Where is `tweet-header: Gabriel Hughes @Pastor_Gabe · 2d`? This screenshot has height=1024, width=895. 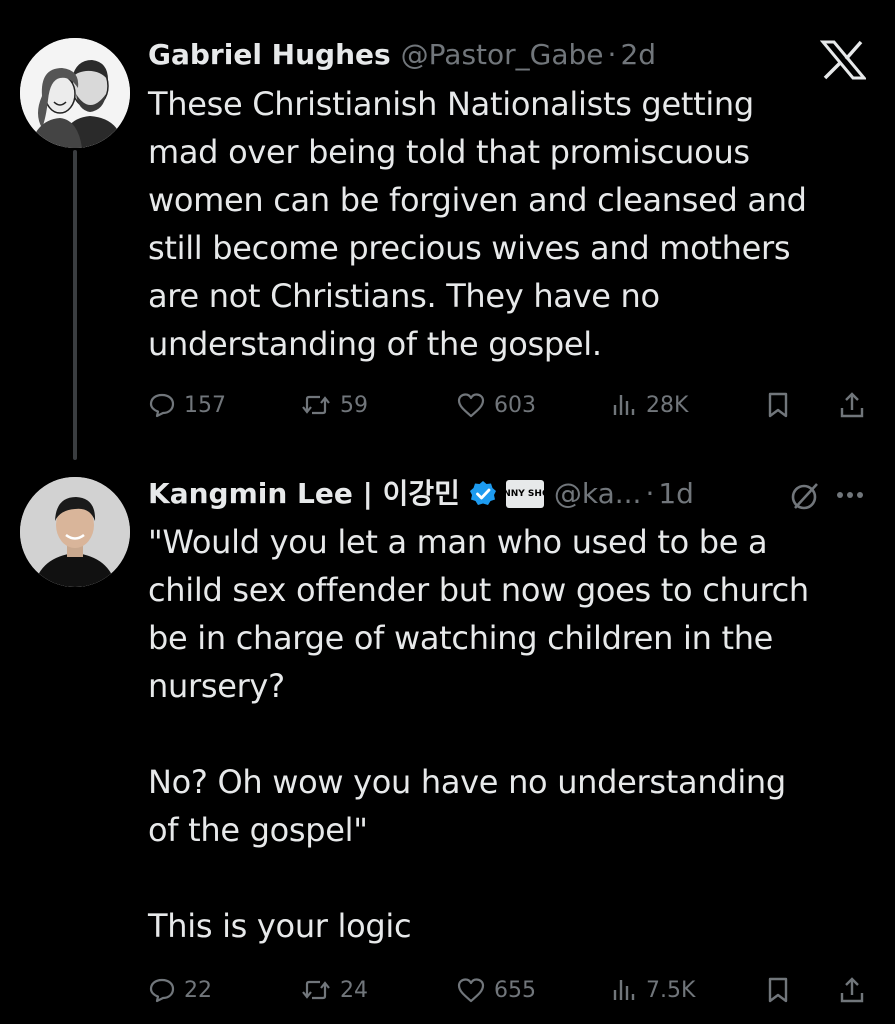
tweet-header: Gabriel Hughes @Pastor_Gabe · 2d is located at coordinates (402, 55).